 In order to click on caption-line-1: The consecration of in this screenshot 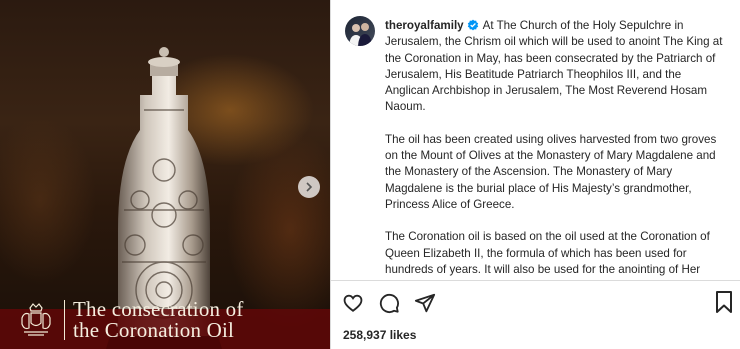, I will do `click(158, 309)`.